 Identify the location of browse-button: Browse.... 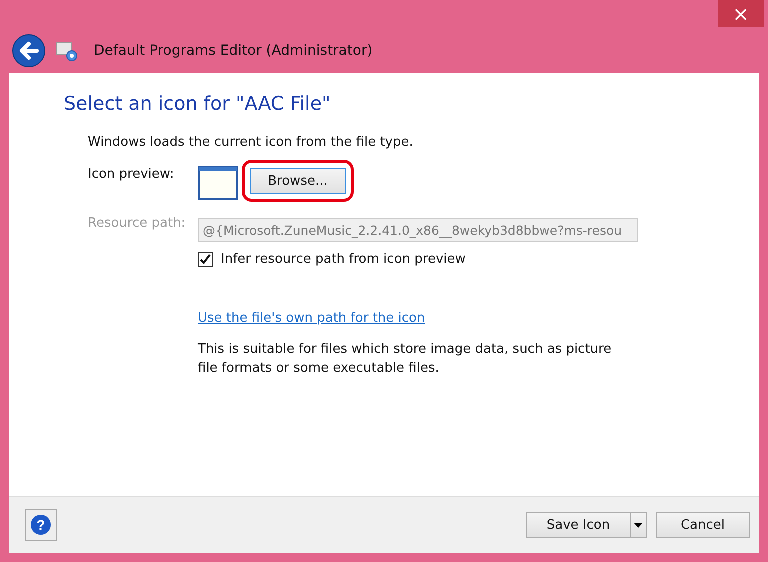
(298, 181).